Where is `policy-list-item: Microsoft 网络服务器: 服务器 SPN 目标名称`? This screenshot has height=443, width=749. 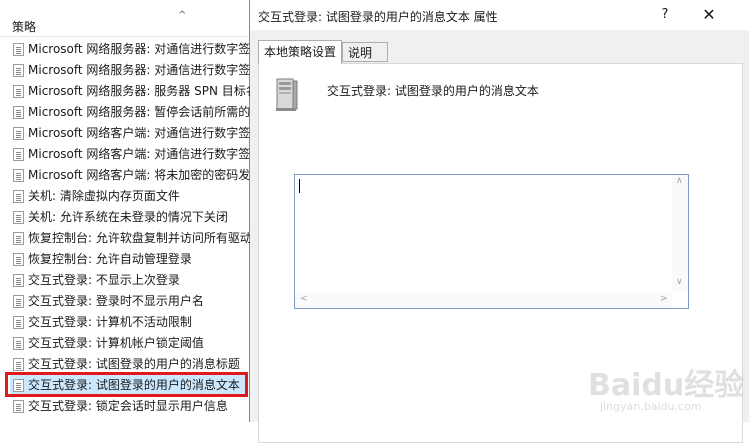
policy-list-item: Microsoft 网络服务器: 服务器 SPN 目标名称 is located at coordinates (125, 91).